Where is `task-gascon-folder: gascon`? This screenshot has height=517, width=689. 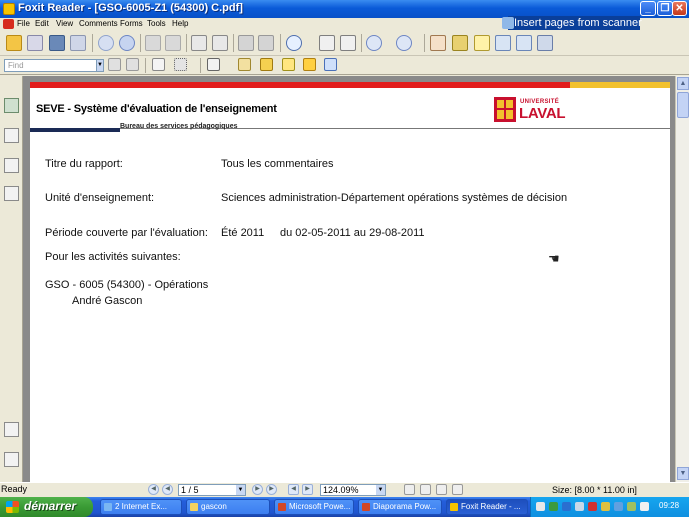 task-gascon-folder: gascon is located at coordinates (228, 507).